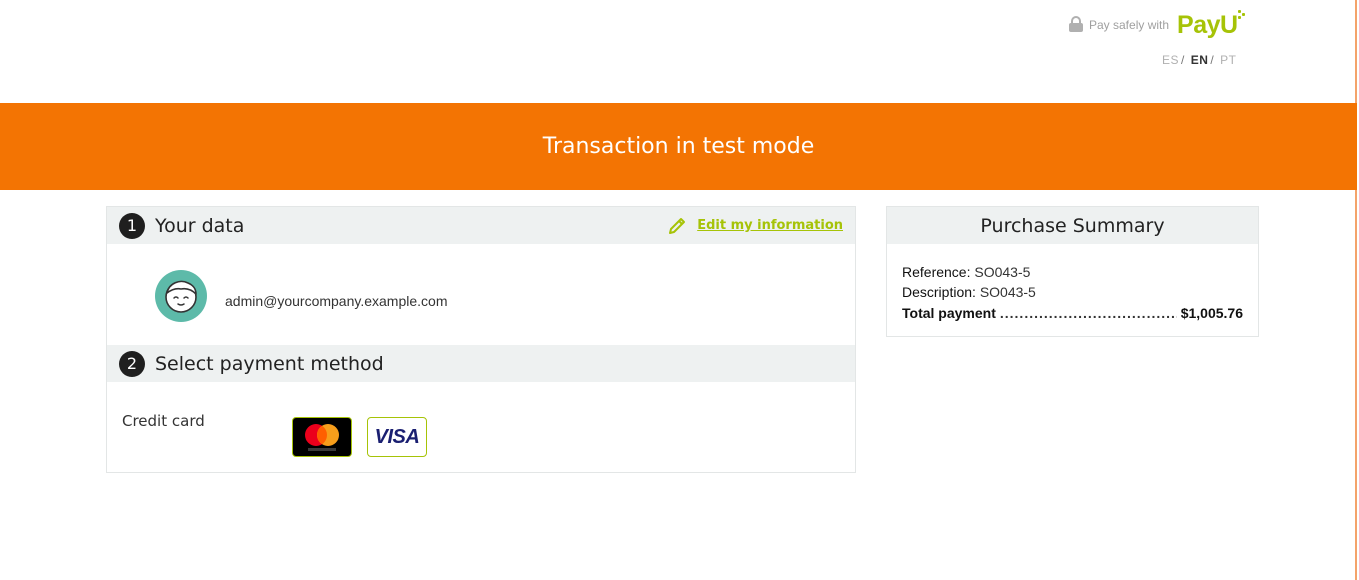  What do you see at coordinates (1170, 60) in the screenshot?
I see `lang-es: ES` at bounding box center [1170, 60].